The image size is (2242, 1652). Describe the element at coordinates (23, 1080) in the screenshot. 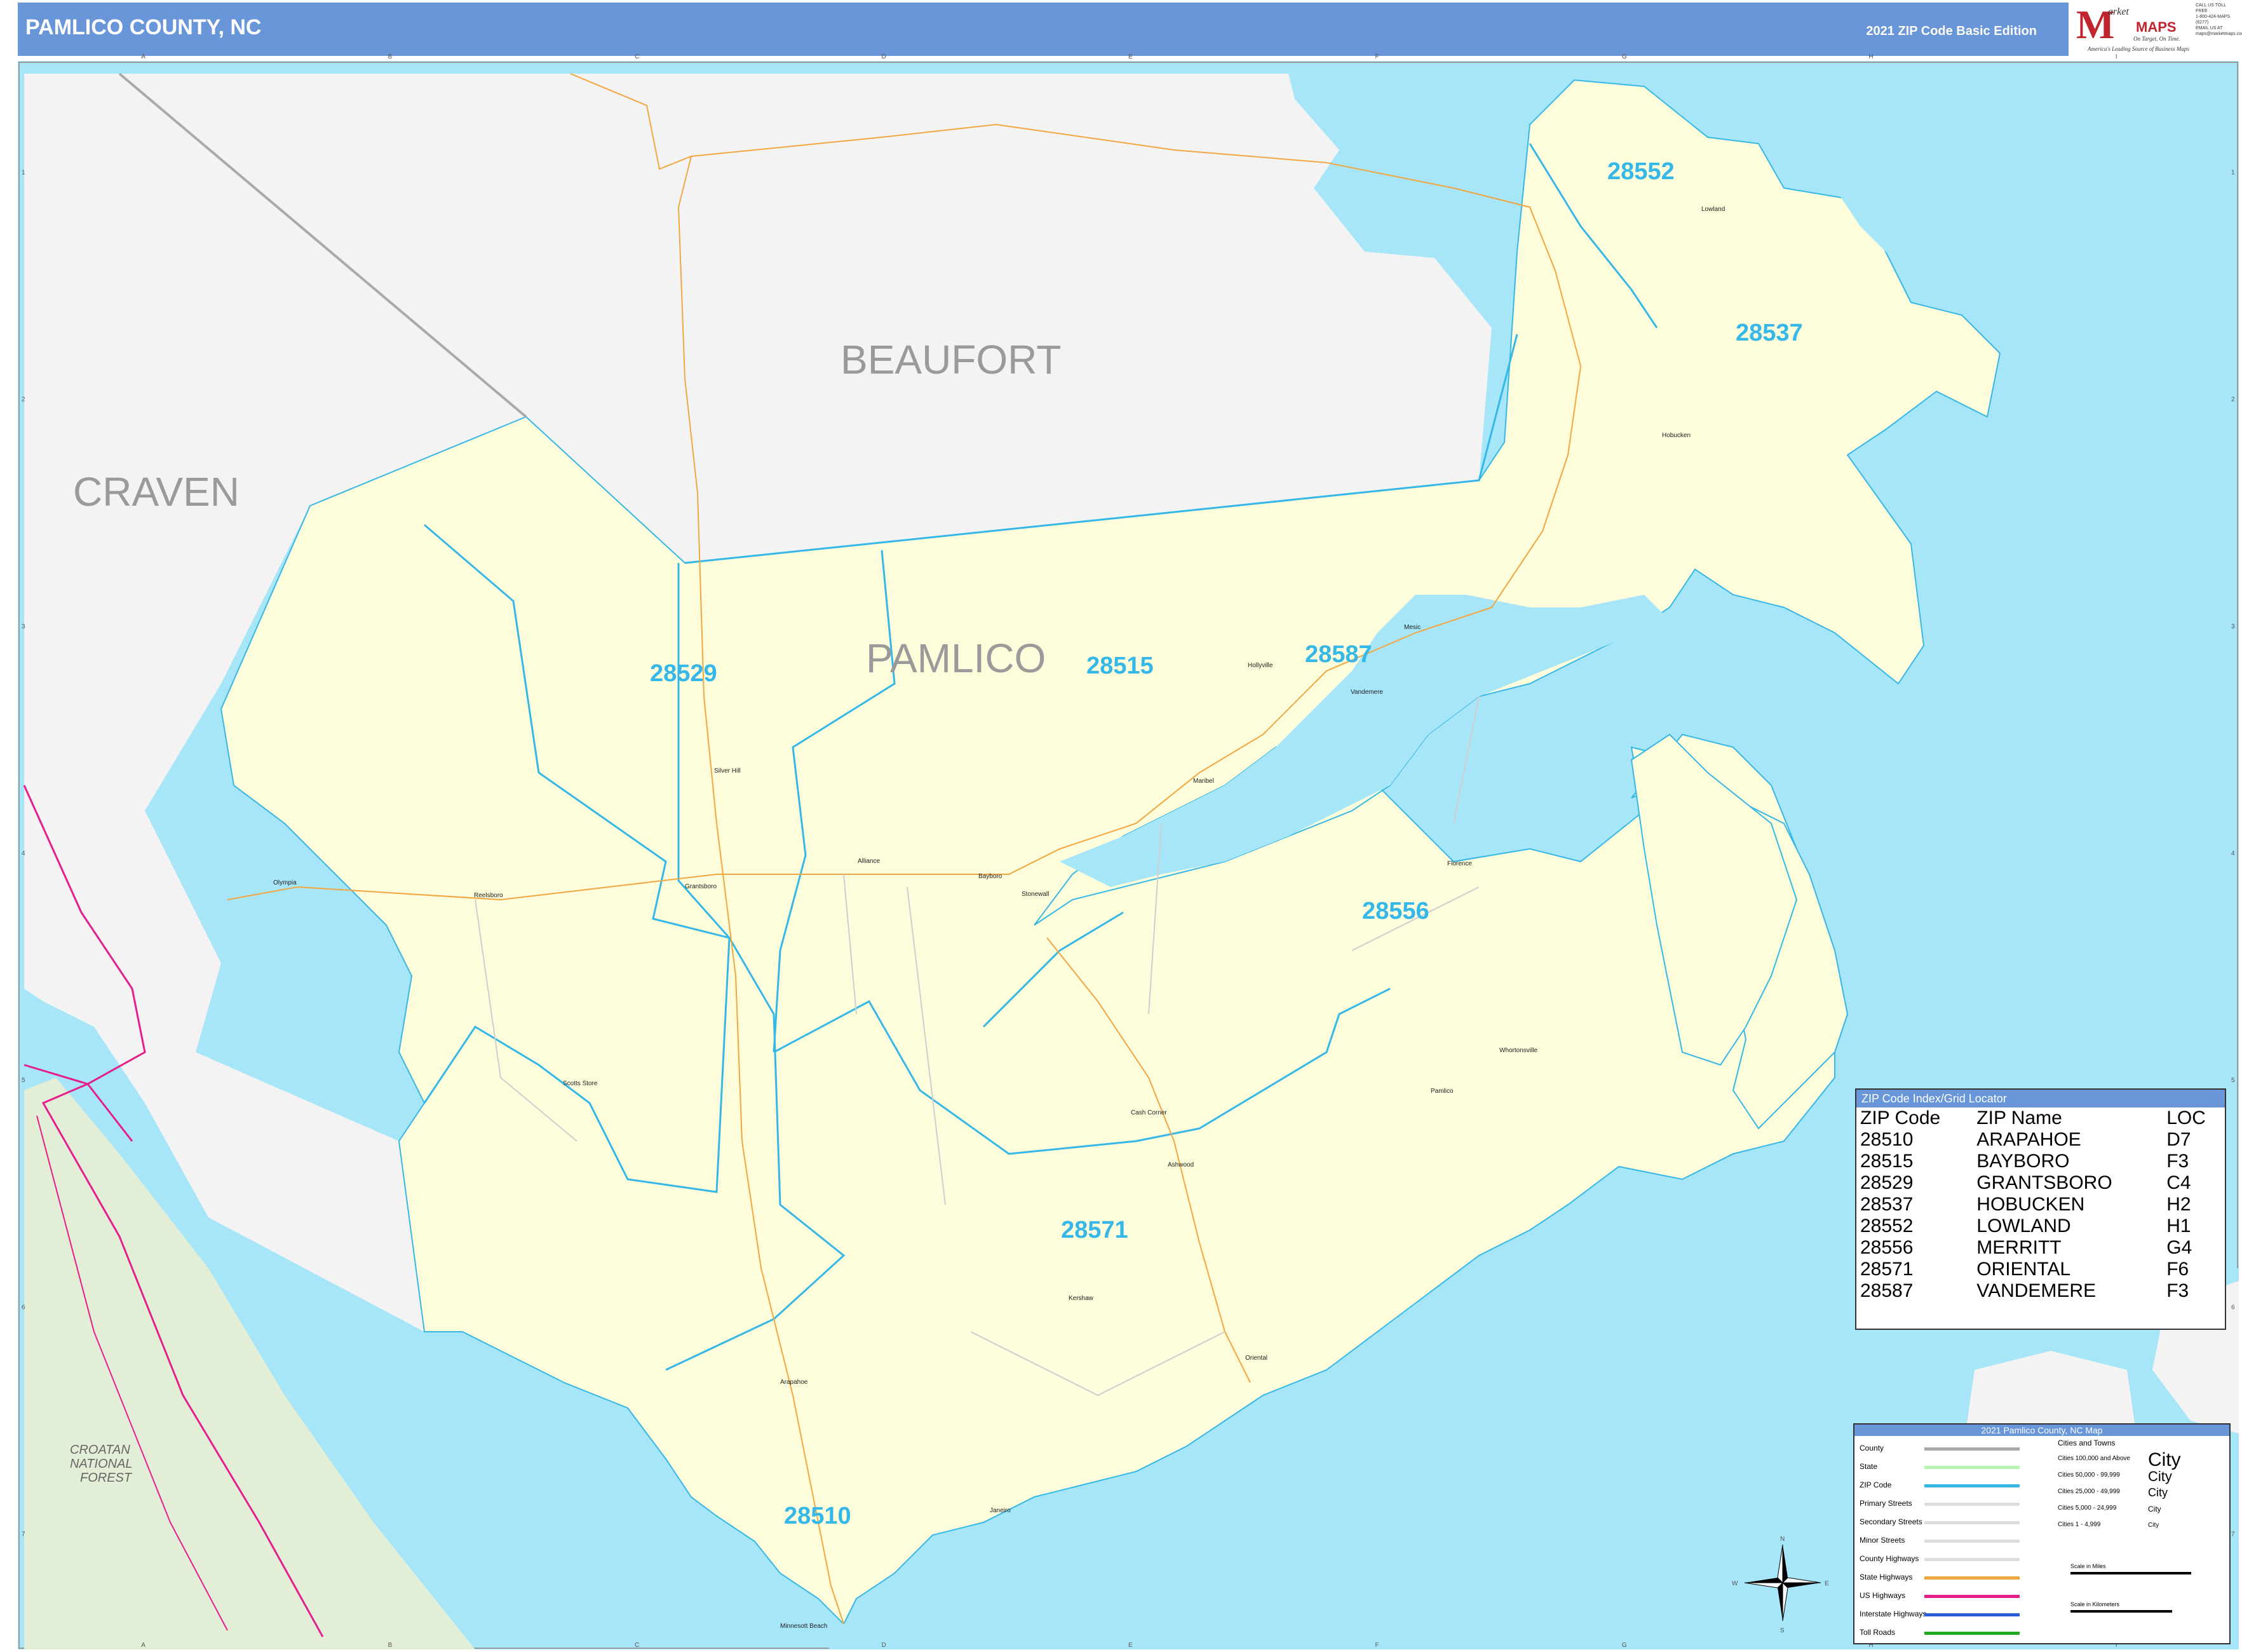

I see `grid-row-label: 5` at that location.